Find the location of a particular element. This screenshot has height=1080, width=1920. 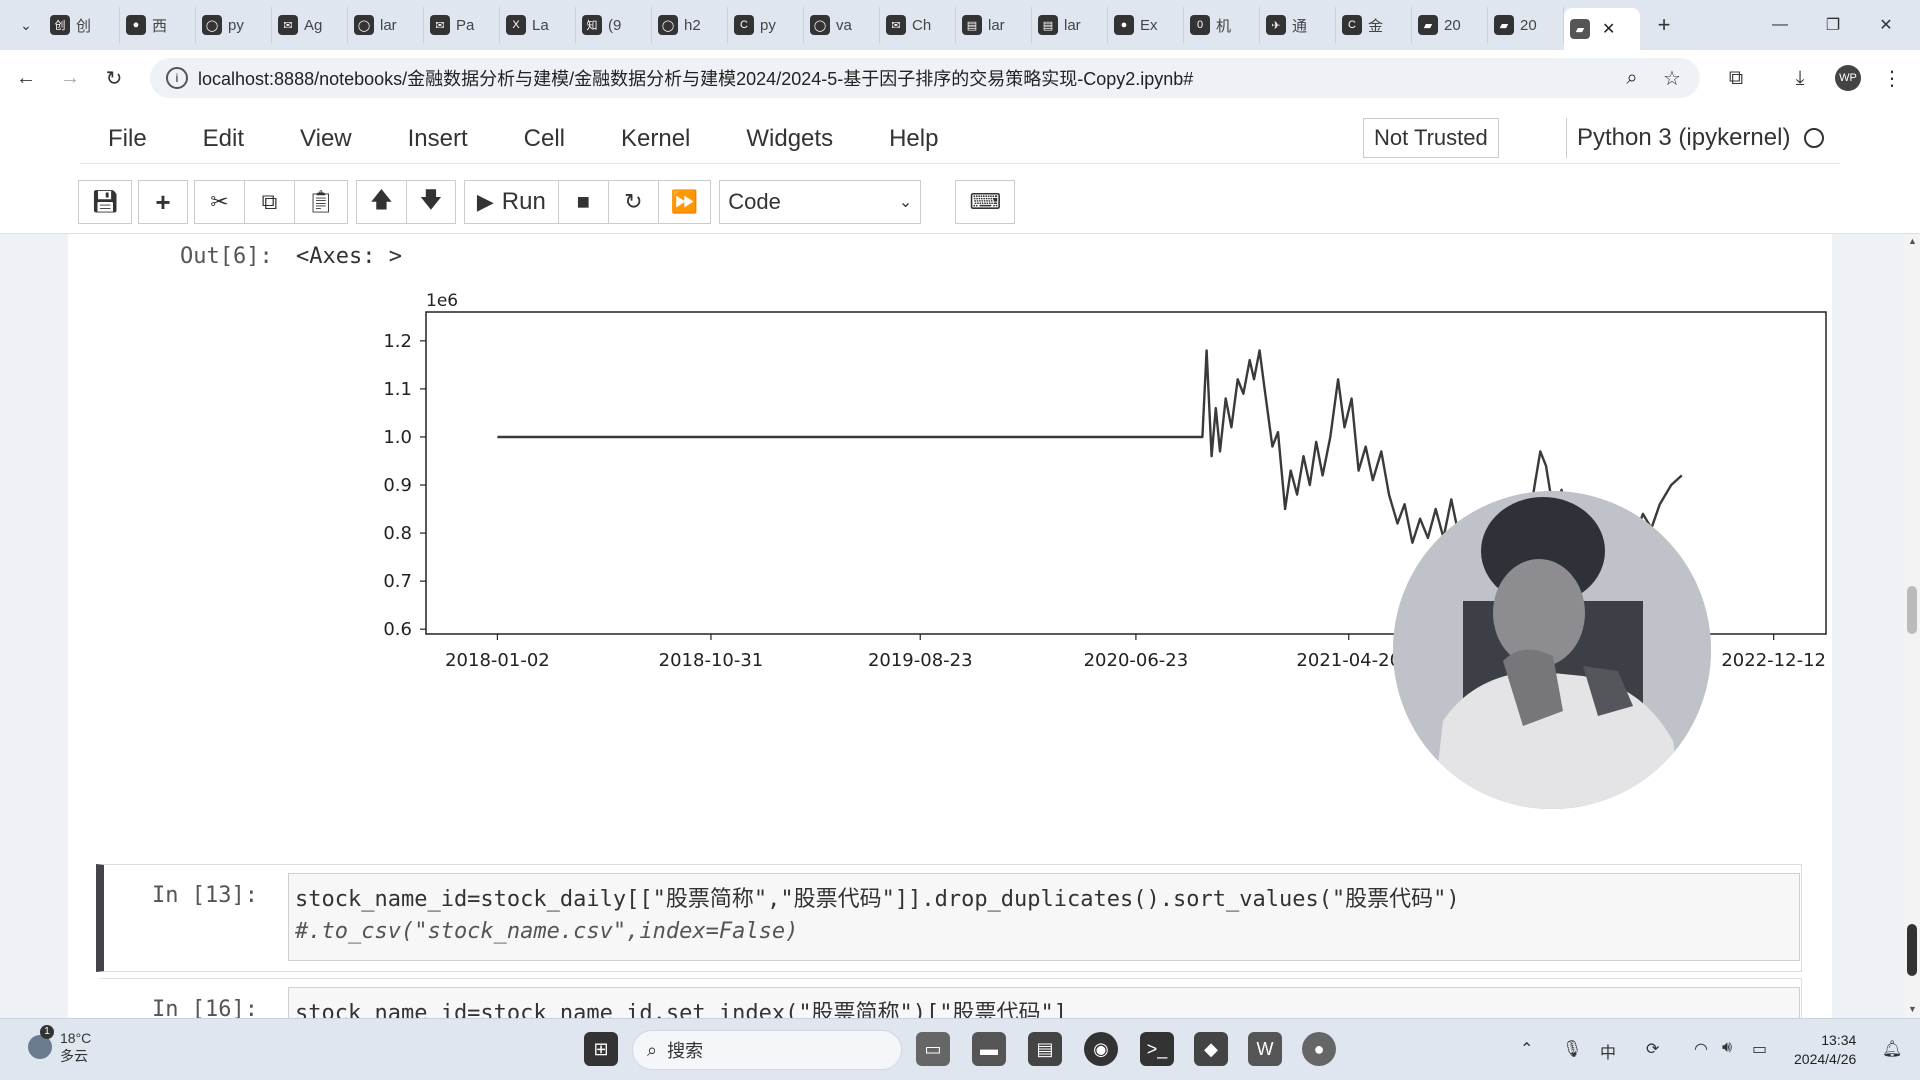

cell-type-select: Code ⌄ is located at coordinates (820, 202).